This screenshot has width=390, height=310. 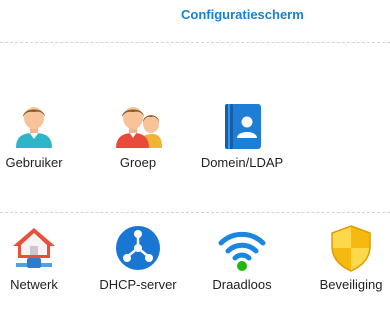 I want to click on tile-security: Beveiliging, so click(x=346, y=267).